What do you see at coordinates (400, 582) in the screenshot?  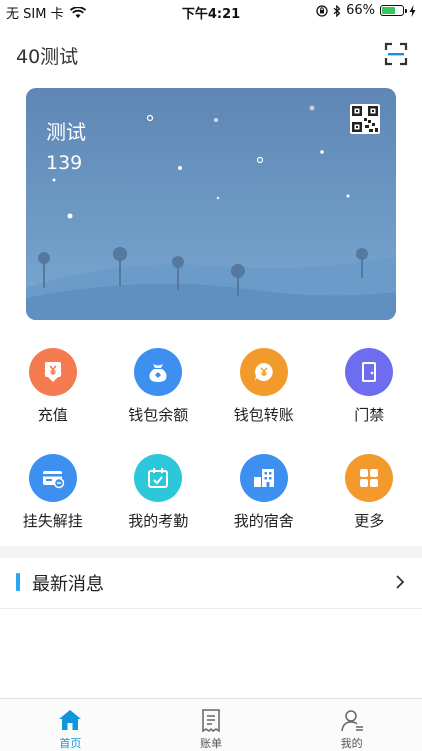 I see `chevron-right-icon` at bounding box center [400, 582].